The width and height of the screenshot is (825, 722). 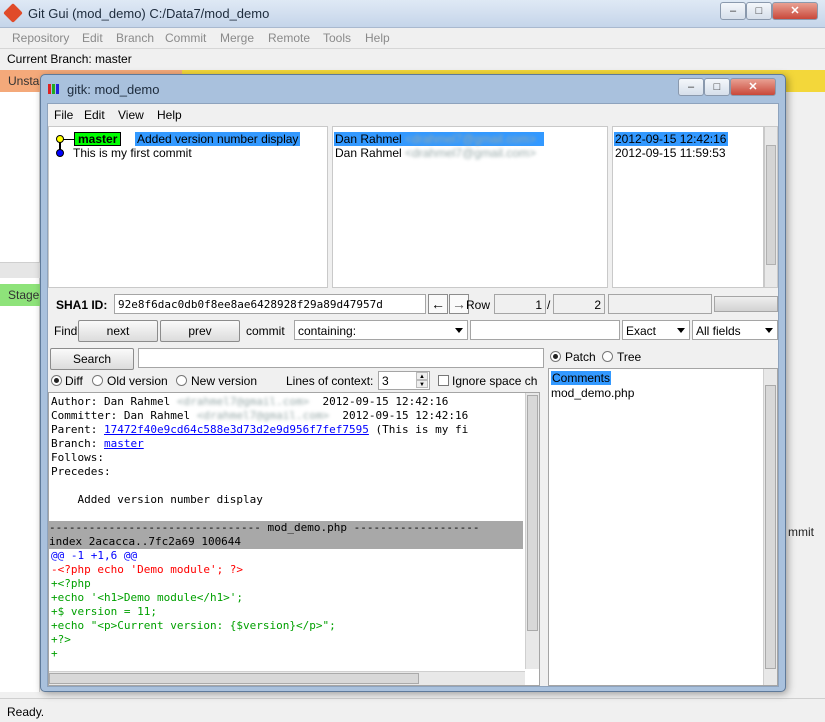 I want to click on commit-dot-head, so click(x=60, y=139).